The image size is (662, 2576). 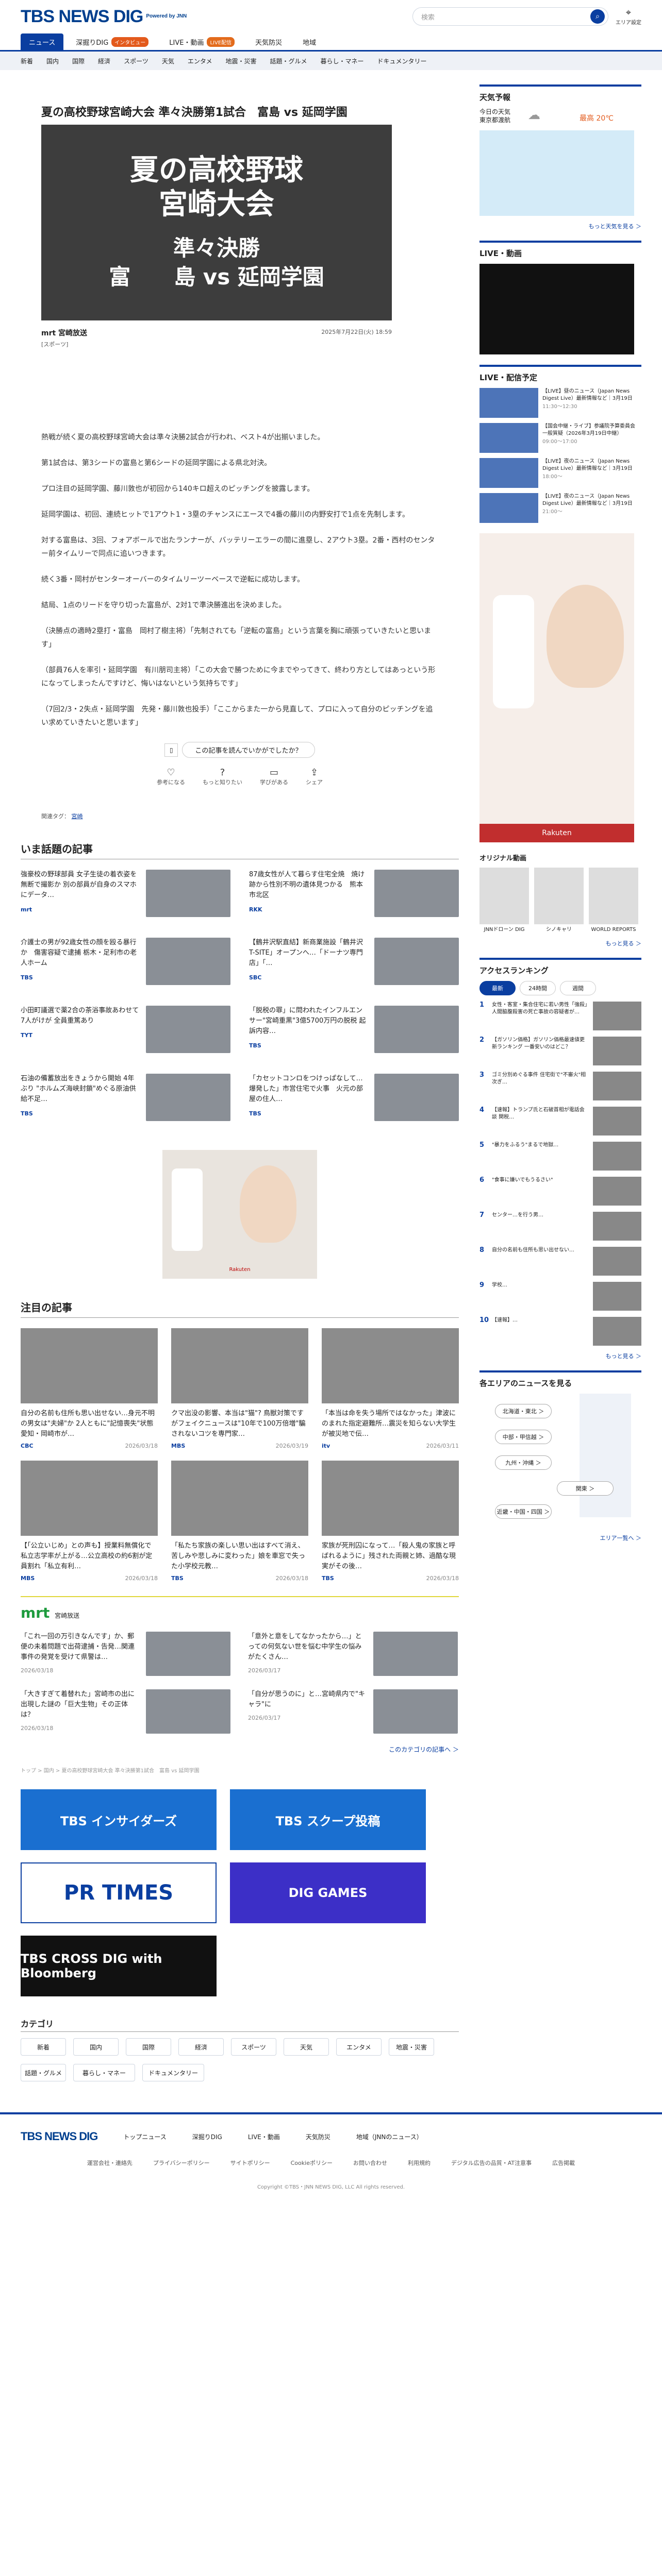 What do you see at coordinates (561, 943) in the screenshot?
I see `original-video-more-link: もっと見る ＞` at bounding box center [561, 943].